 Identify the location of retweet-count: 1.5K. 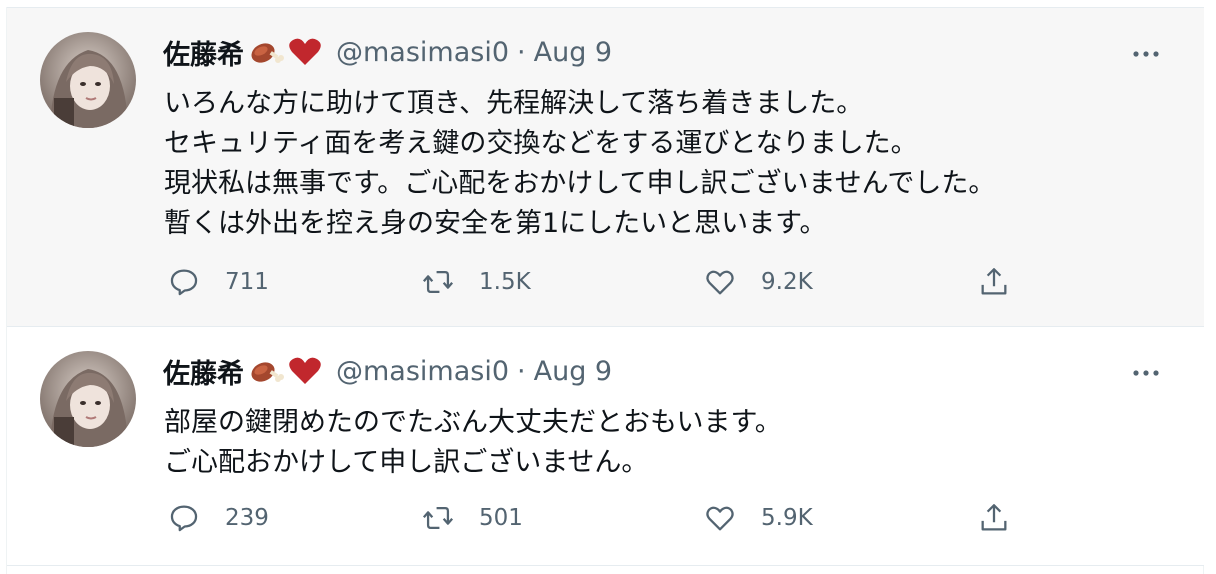
(505, 282).